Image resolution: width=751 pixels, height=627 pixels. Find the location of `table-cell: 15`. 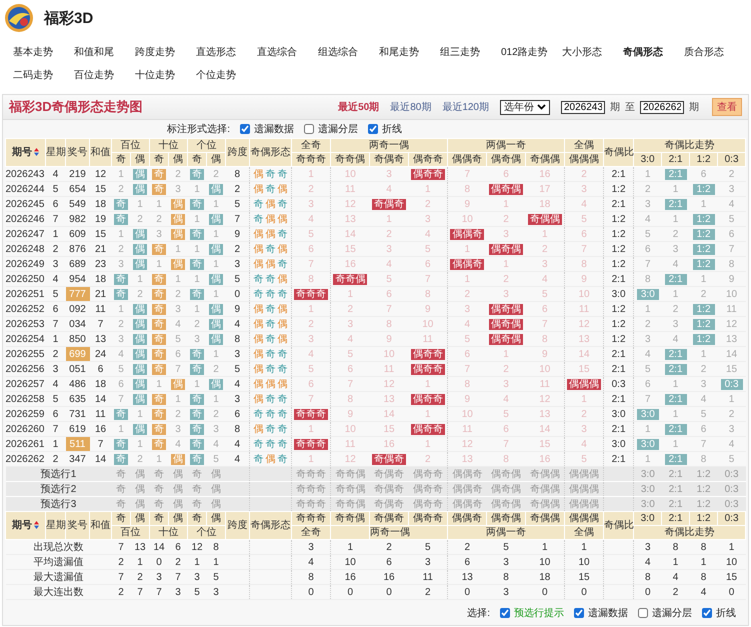

table-cell: 15 is located at coordinates (732, 369).